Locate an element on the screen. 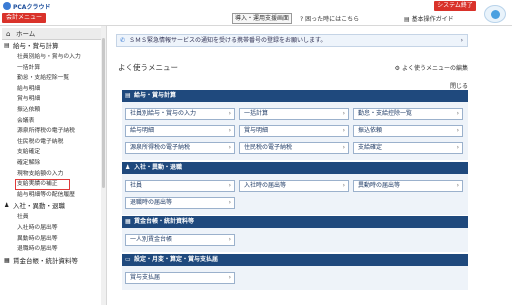  quick-button-label: 源泉所得税の電子納税 is located at coordinates (160, 147).